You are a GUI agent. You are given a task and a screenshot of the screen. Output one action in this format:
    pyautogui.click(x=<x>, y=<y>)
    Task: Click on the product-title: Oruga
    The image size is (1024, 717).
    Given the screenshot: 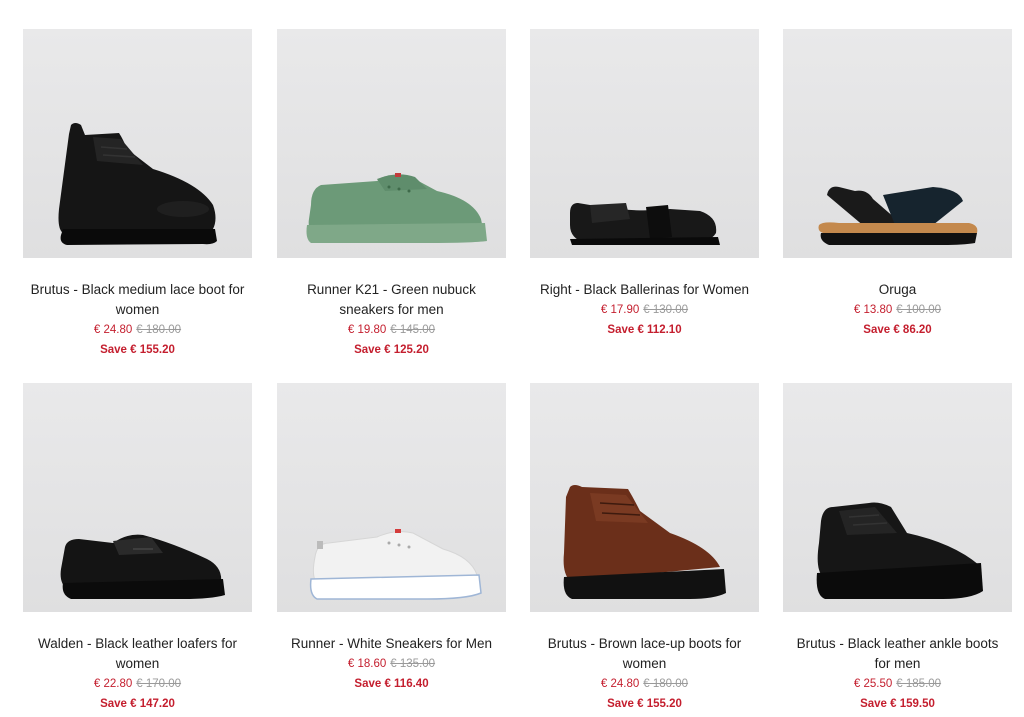 What is the action you would take?
    pyautogui.click(x=897, y=290)
    